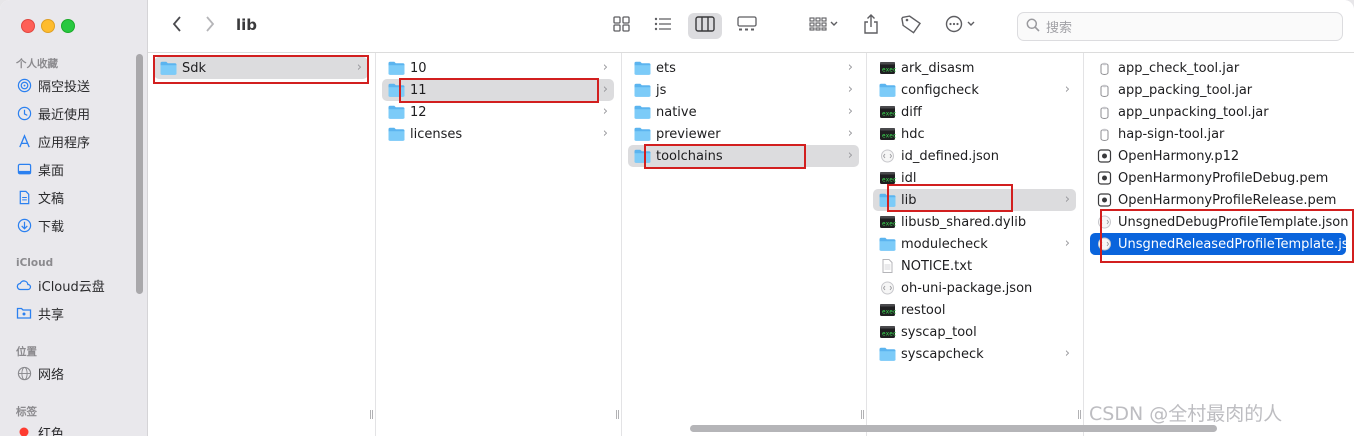 This screenshot has width=1354, height=436. I want to click on jar-file-icon, so click(1104, 90).